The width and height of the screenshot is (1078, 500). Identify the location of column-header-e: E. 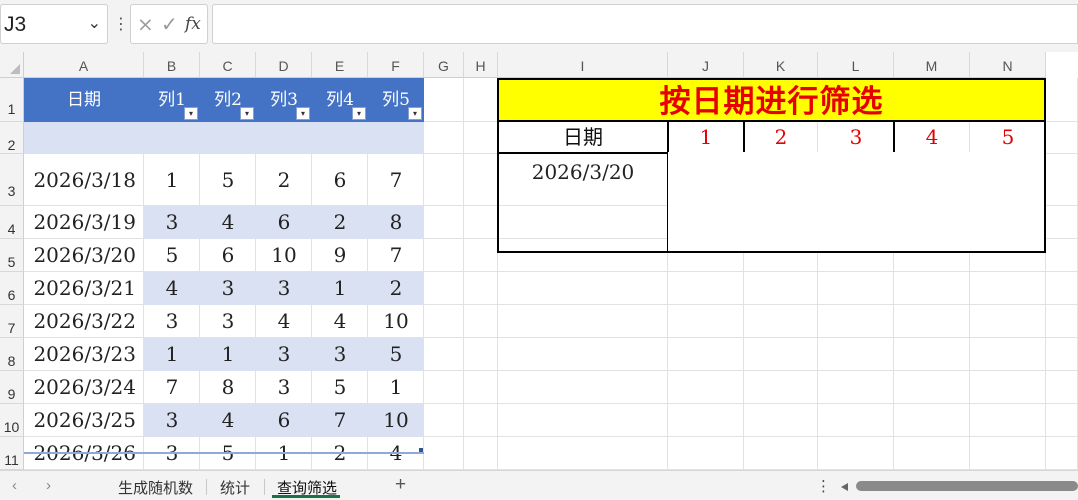
(340, 65).